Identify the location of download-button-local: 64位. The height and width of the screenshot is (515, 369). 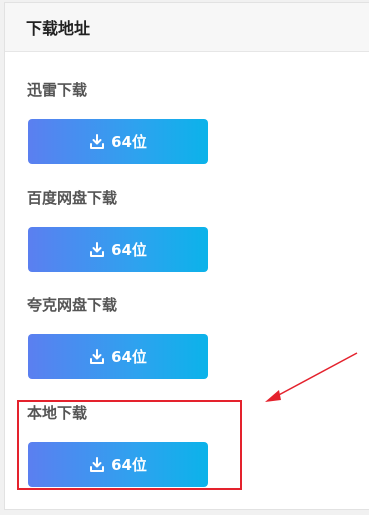
(118, 464).